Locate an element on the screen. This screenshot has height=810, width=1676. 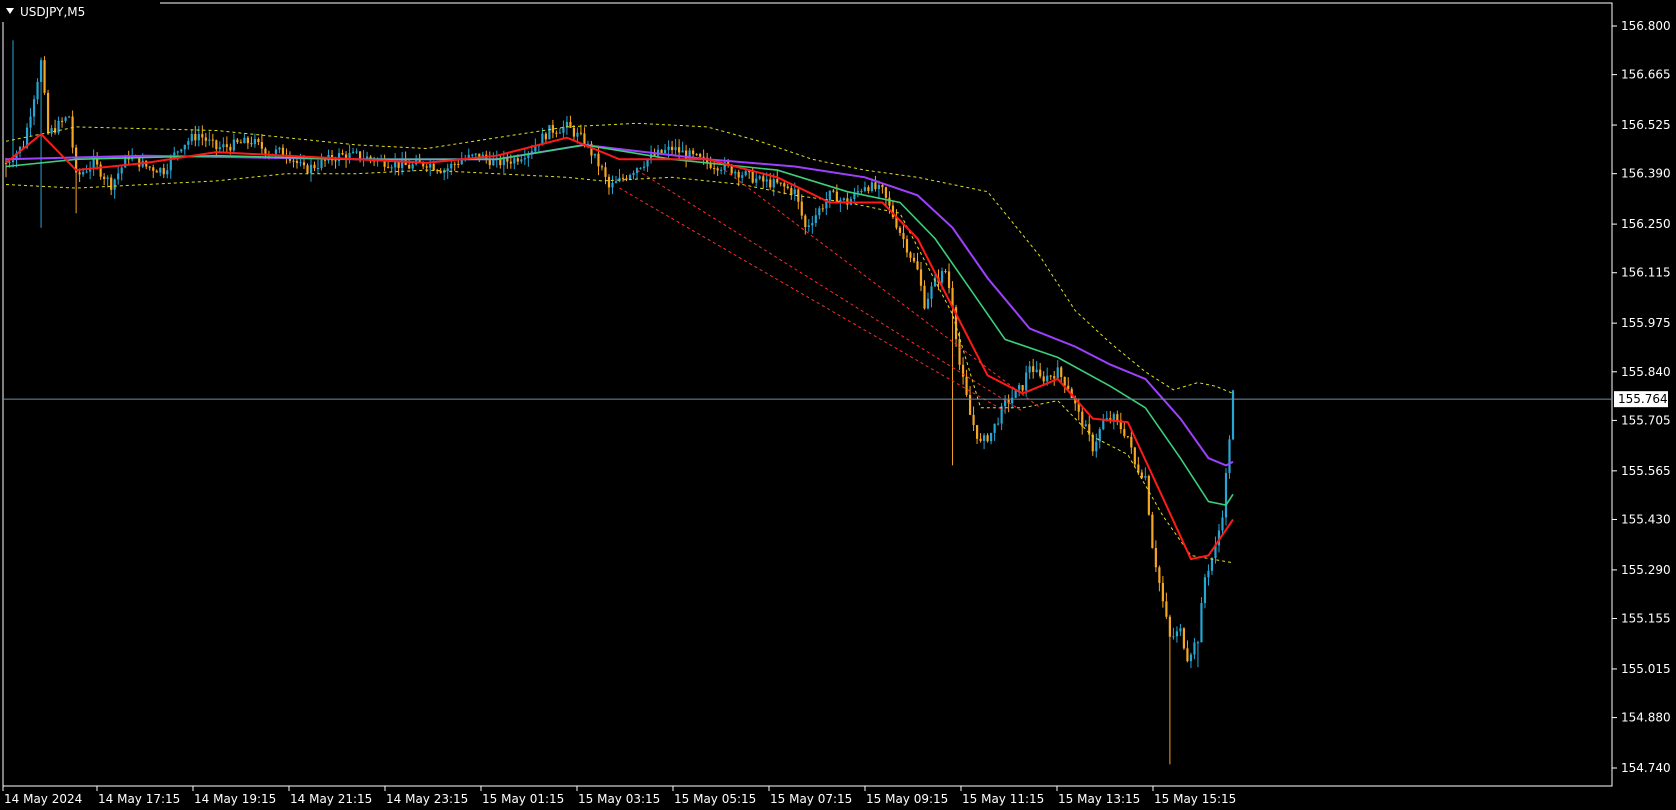
price-tick-label: 155.015 is located at coordinates (1646, 669).